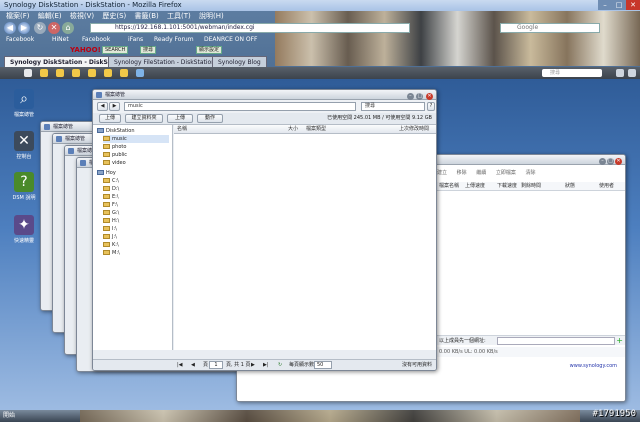 This screenshot has width=640, height=422. What do you see at coordinates (114, 106) in the screenshot?
I see `forward-button: ▶` at bounding box center [114, 106].